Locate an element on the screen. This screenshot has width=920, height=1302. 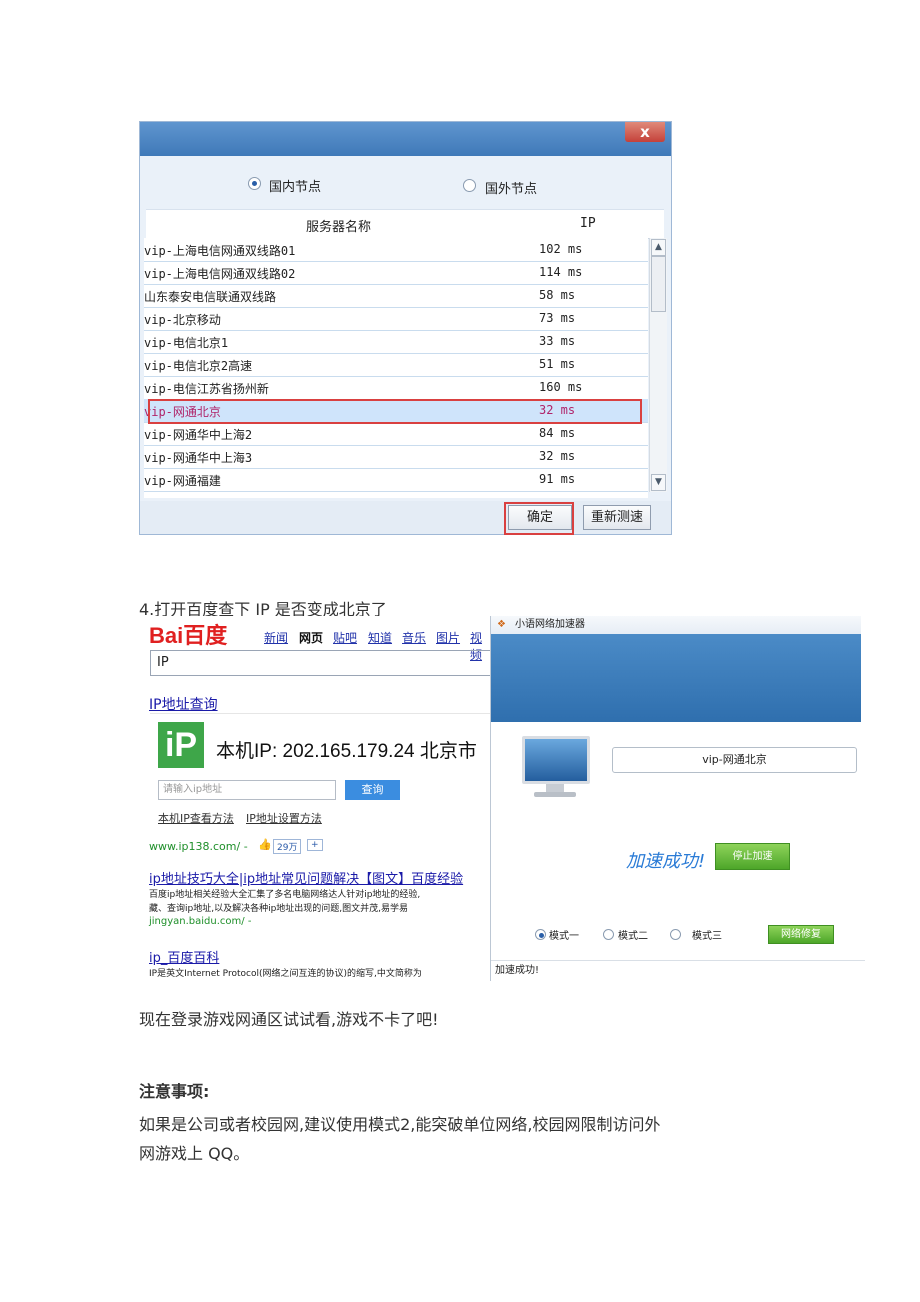
server-name: vip-北京移动 is located at coordinates (182, 320).